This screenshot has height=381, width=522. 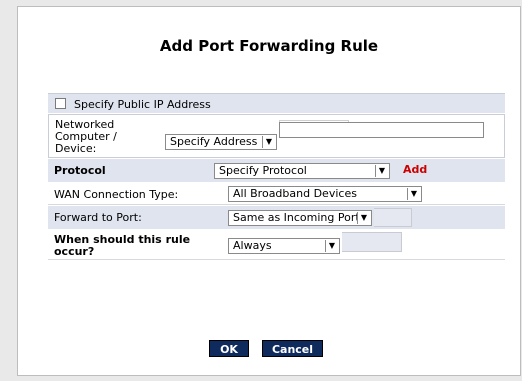 I want to click on protocol-row: Protocol Specify Protocol ▼ Add, so click(x=276, y=170).